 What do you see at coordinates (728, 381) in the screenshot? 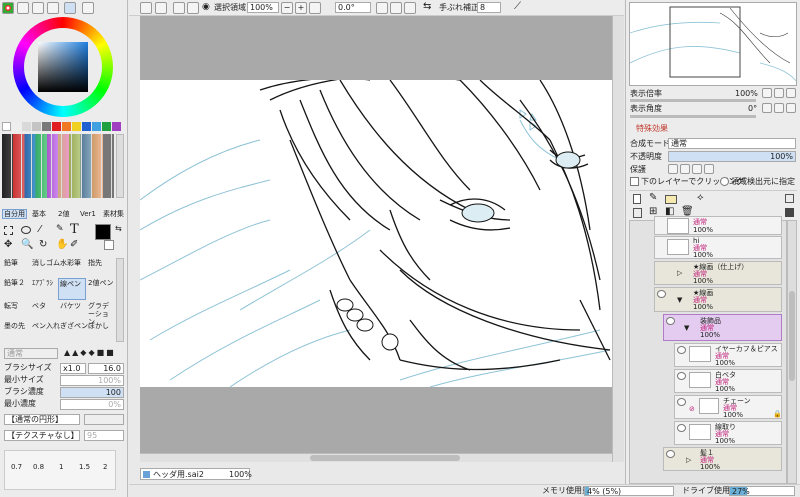
I see `layer-row: 白ベタ 通常 100%` at bounding box center [728, 381].